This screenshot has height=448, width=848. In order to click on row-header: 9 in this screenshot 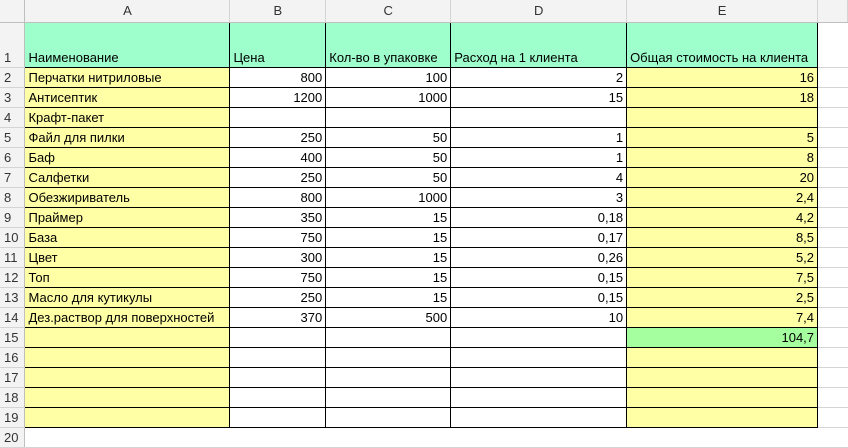, I will do `click(13, 217)`.